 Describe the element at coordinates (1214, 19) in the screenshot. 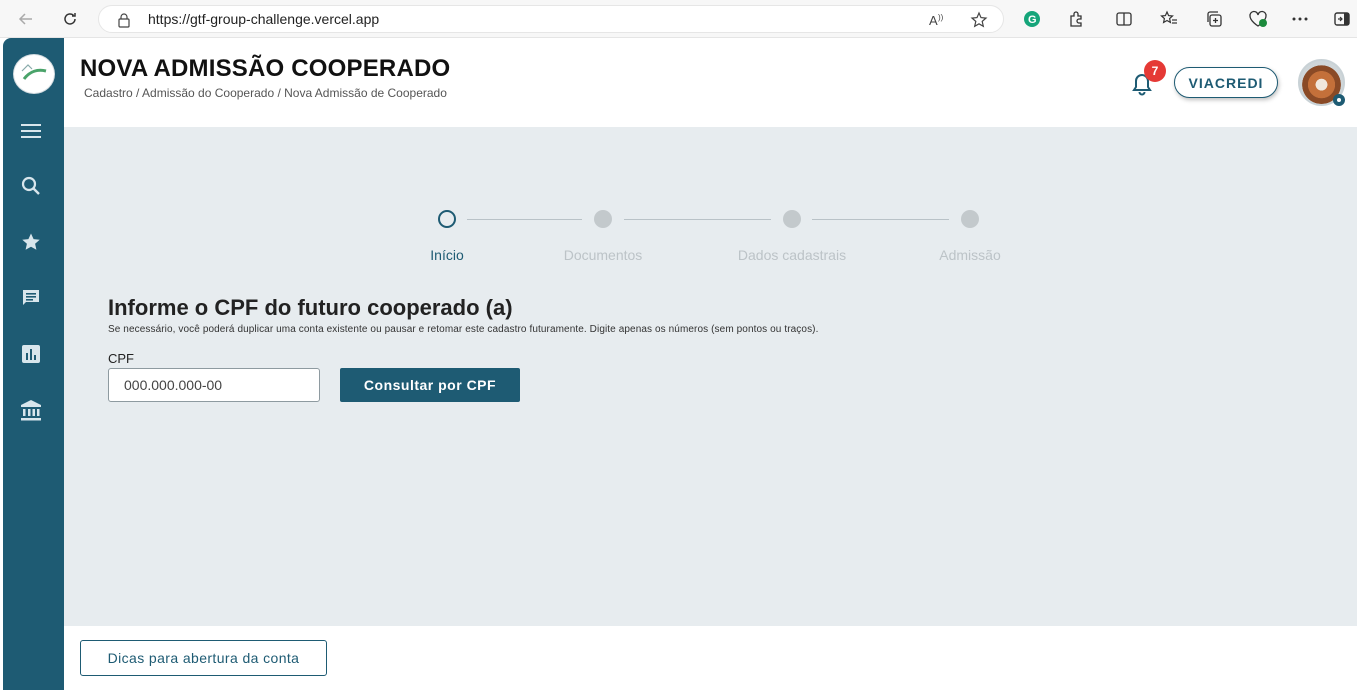

I see `collections-icon` at that location.